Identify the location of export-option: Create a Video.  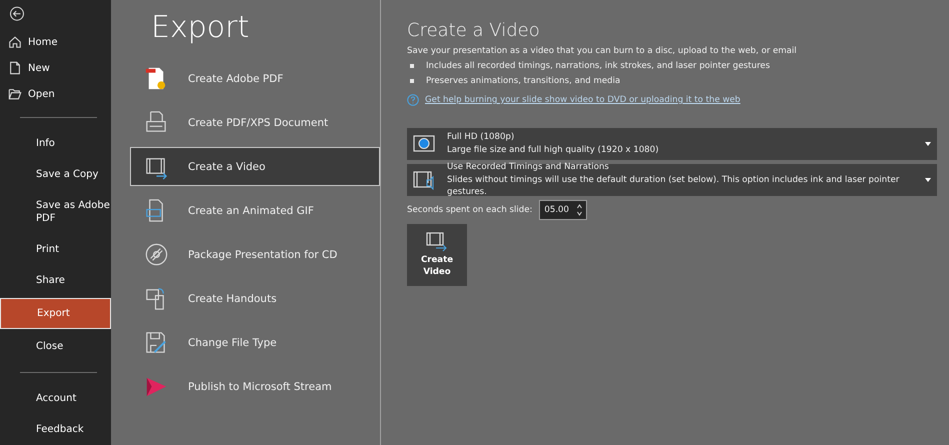
(255, 166).